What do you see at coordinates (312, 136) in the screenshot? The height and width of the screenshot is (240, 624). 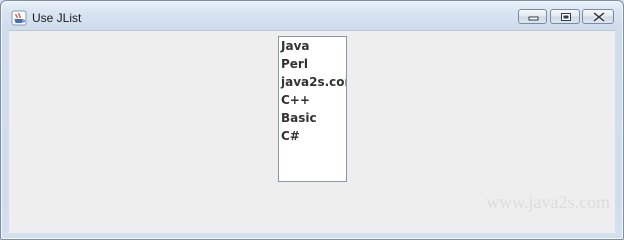 I see `list-item: C#` at bounding box center [312, 136].